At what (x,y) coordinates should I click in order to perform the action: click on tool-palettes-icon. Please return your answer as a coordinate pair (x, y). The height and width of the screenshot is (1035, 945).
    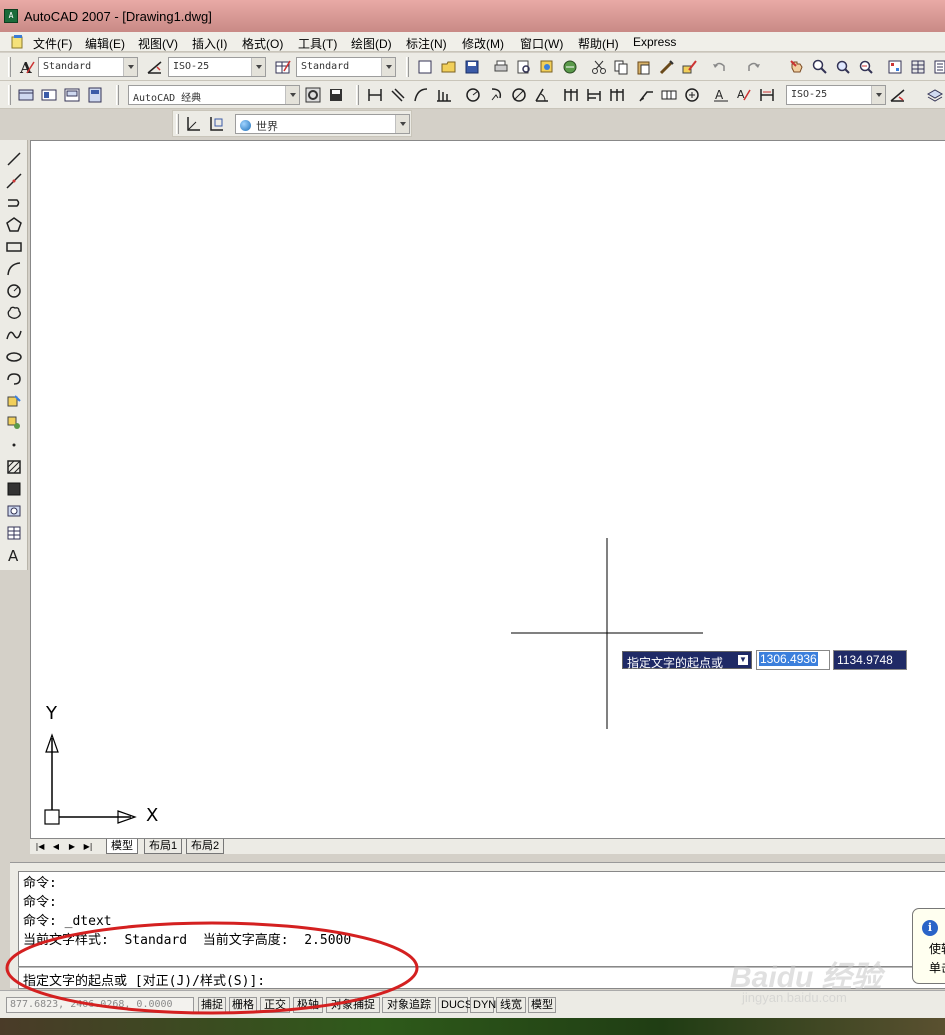
    Looking at the image, I should click on (938, 67).